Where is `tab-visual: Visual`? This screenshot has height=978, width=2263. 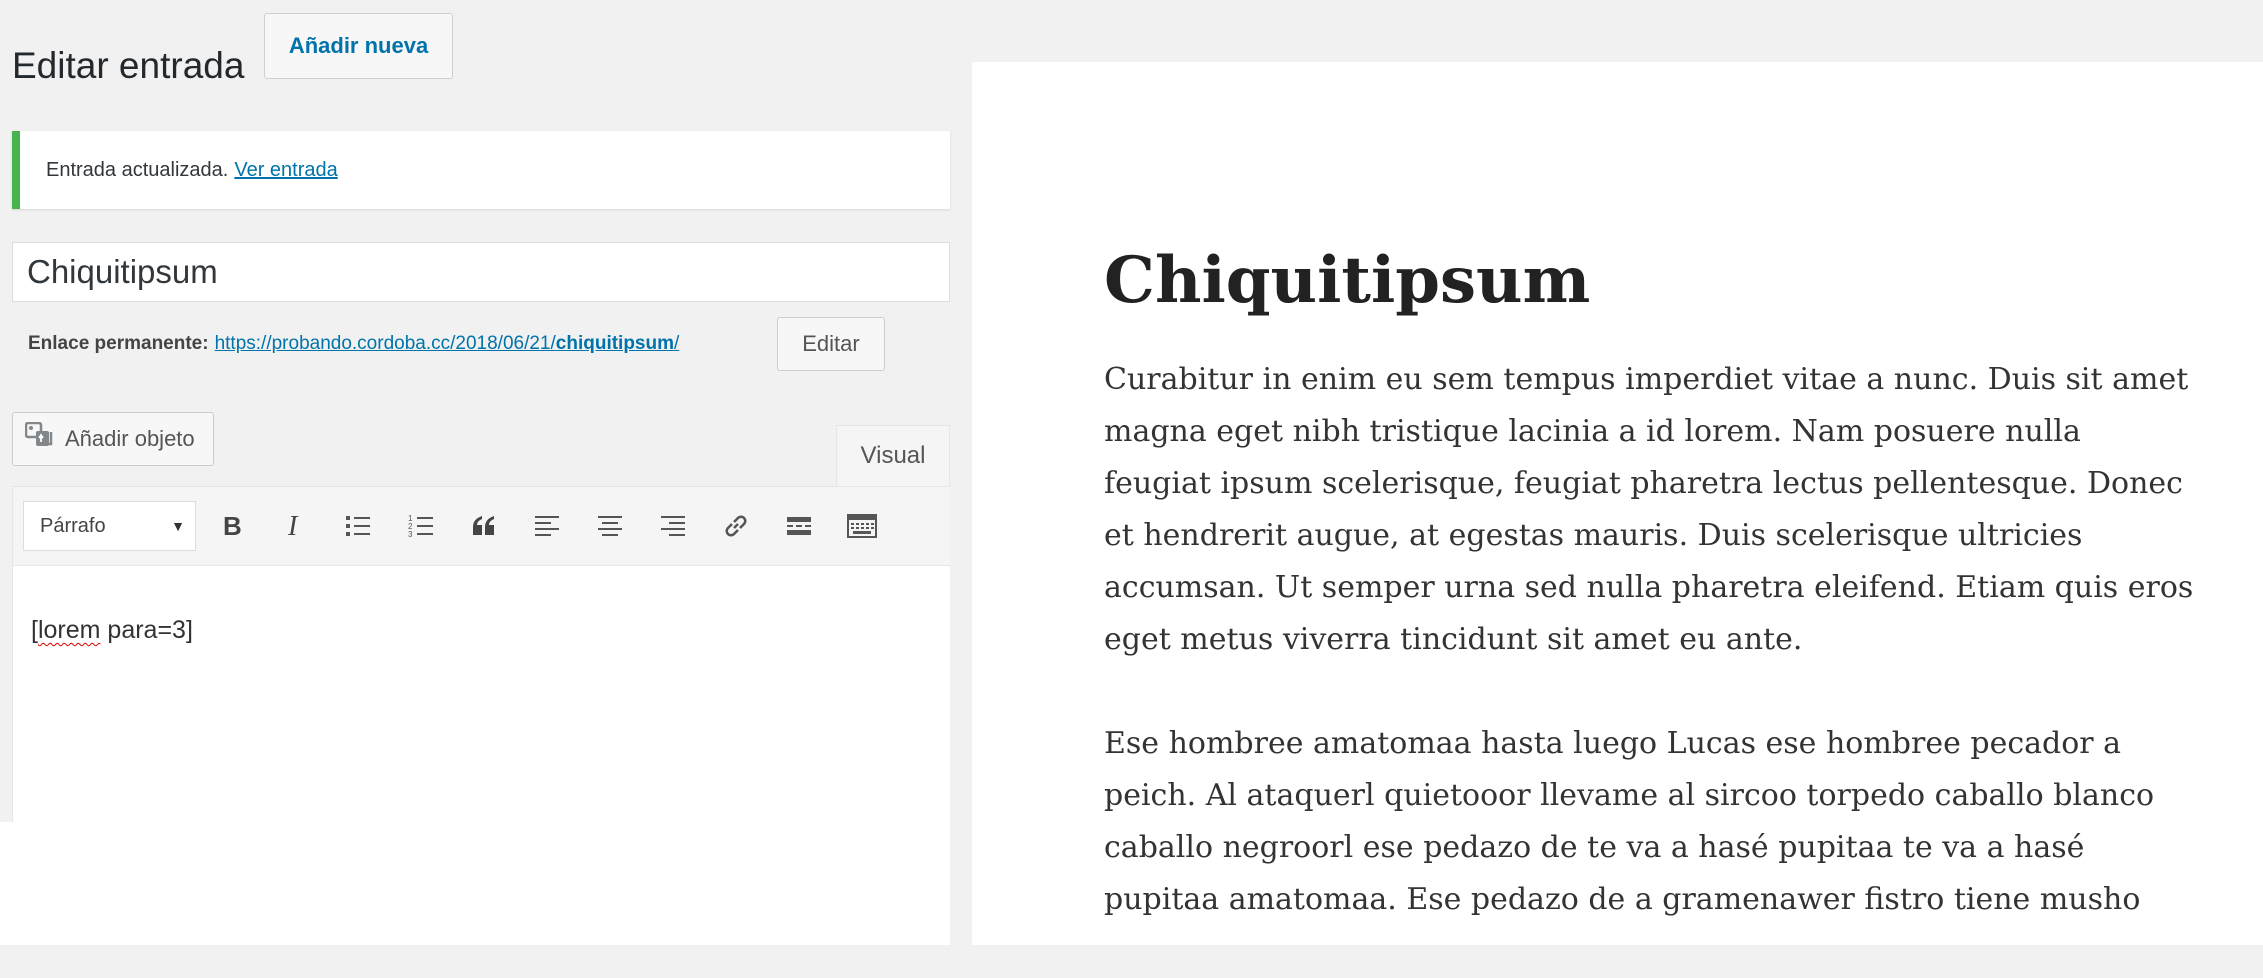 tab-visual: Visual is located at coordinates (893, 455).